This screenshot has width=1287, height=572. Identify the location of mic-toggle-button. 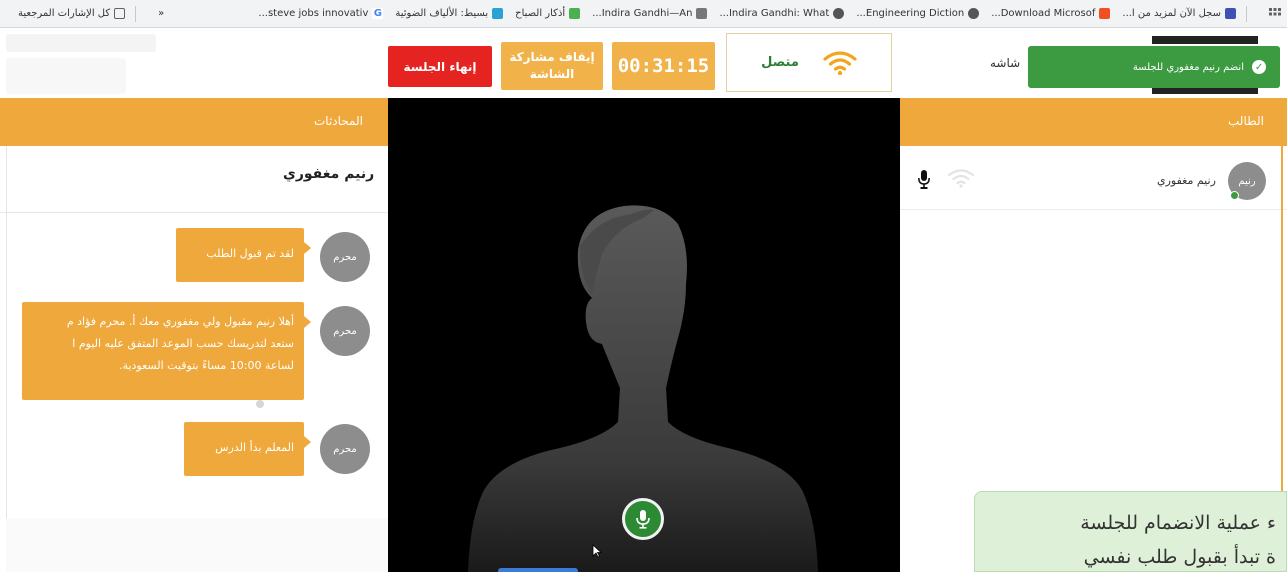
(643, 519).